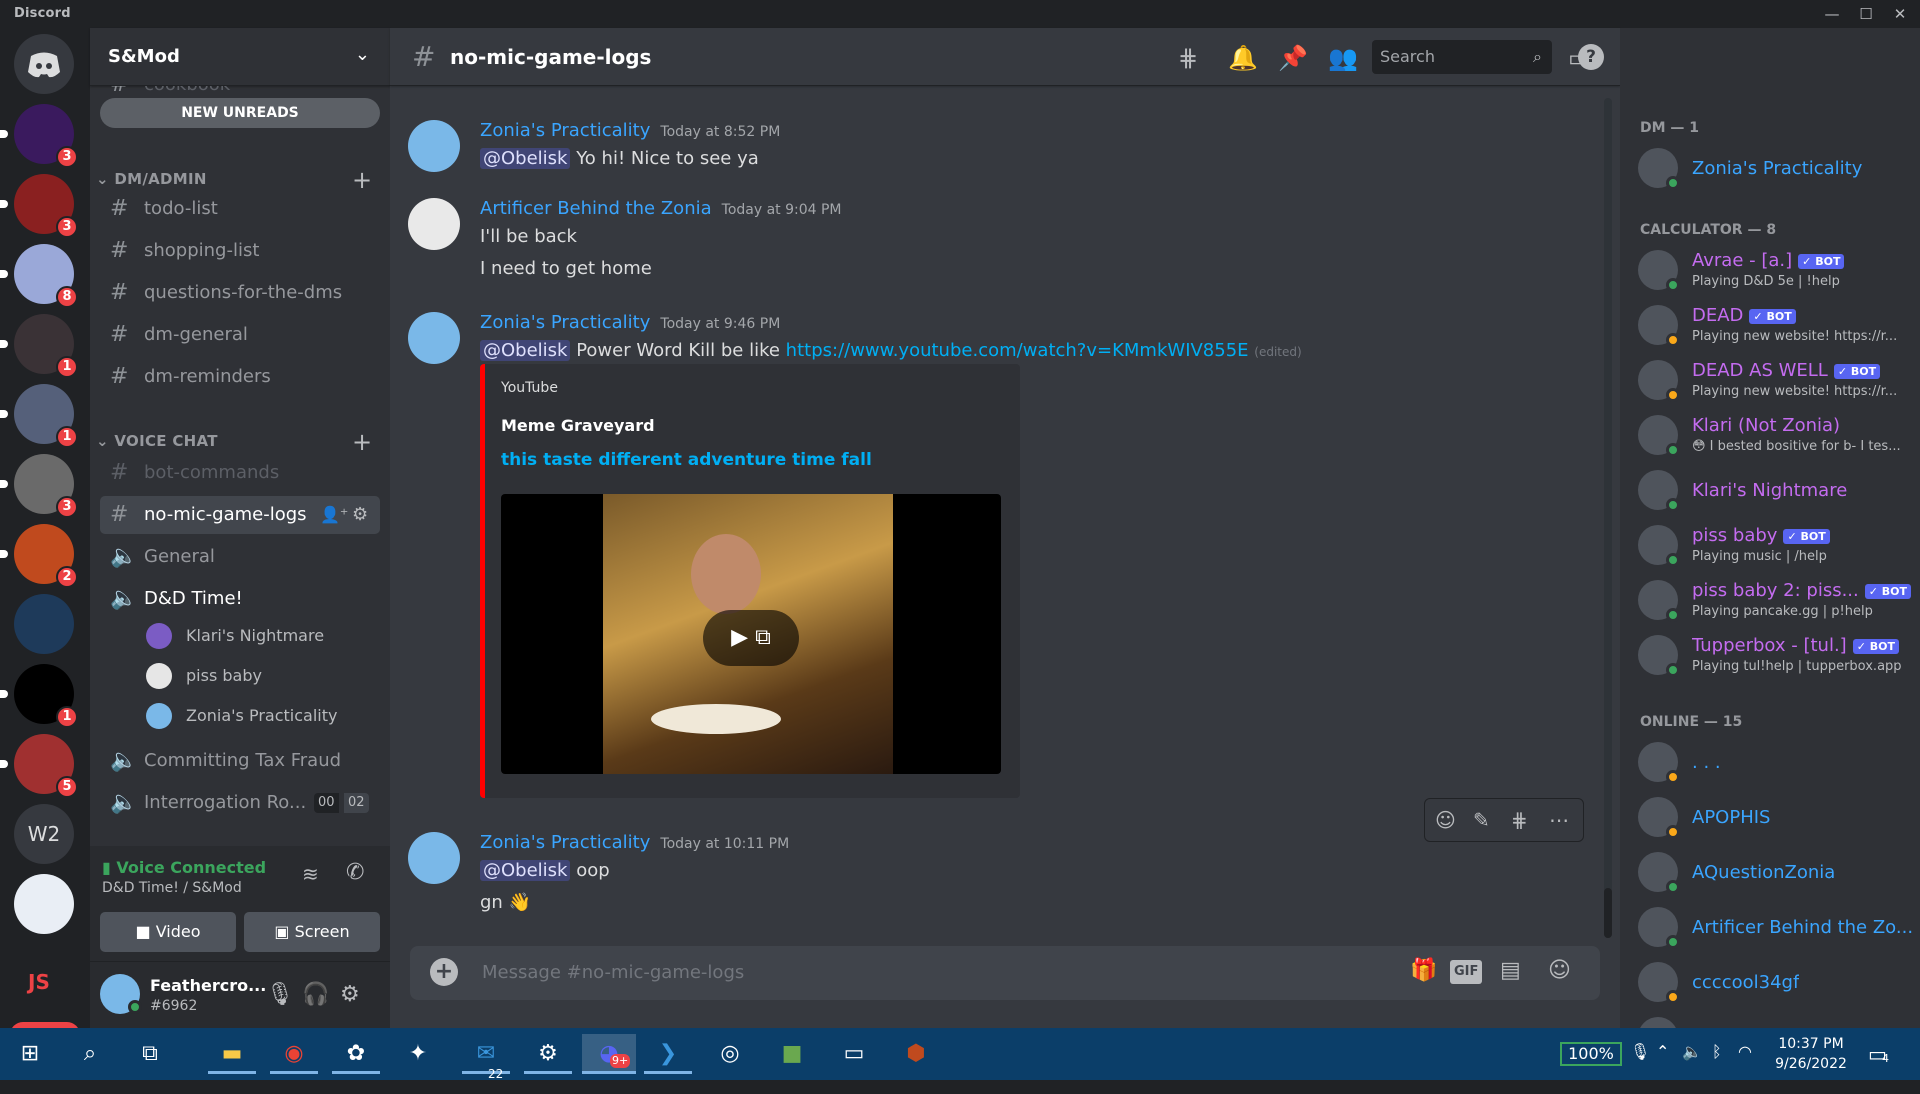  Describe the element at coordinates (916, 1054) in the screenshot. I see `dice-app-icon: ⬢` at that location.